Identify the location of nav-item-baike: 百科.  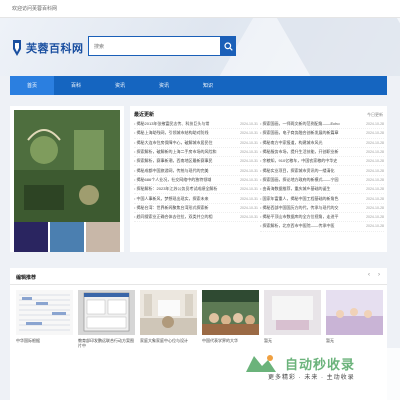
(76, 85).